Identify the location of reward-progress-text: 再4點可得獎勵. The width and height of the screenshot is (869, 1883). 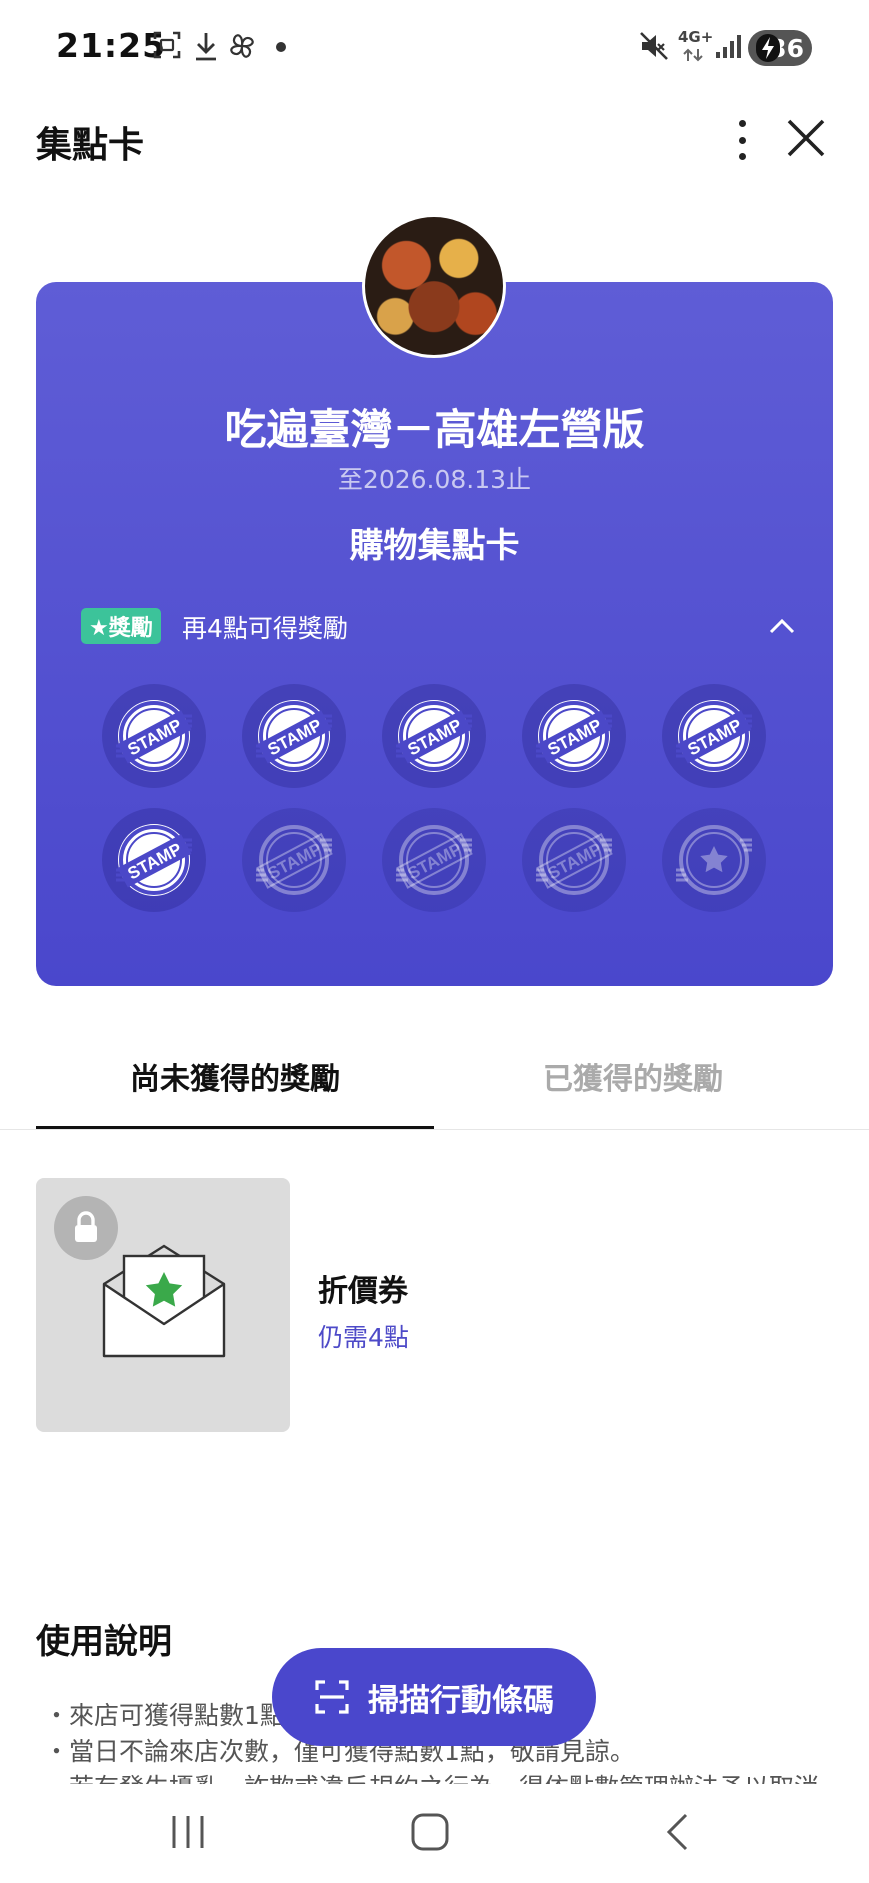
(265, 628).